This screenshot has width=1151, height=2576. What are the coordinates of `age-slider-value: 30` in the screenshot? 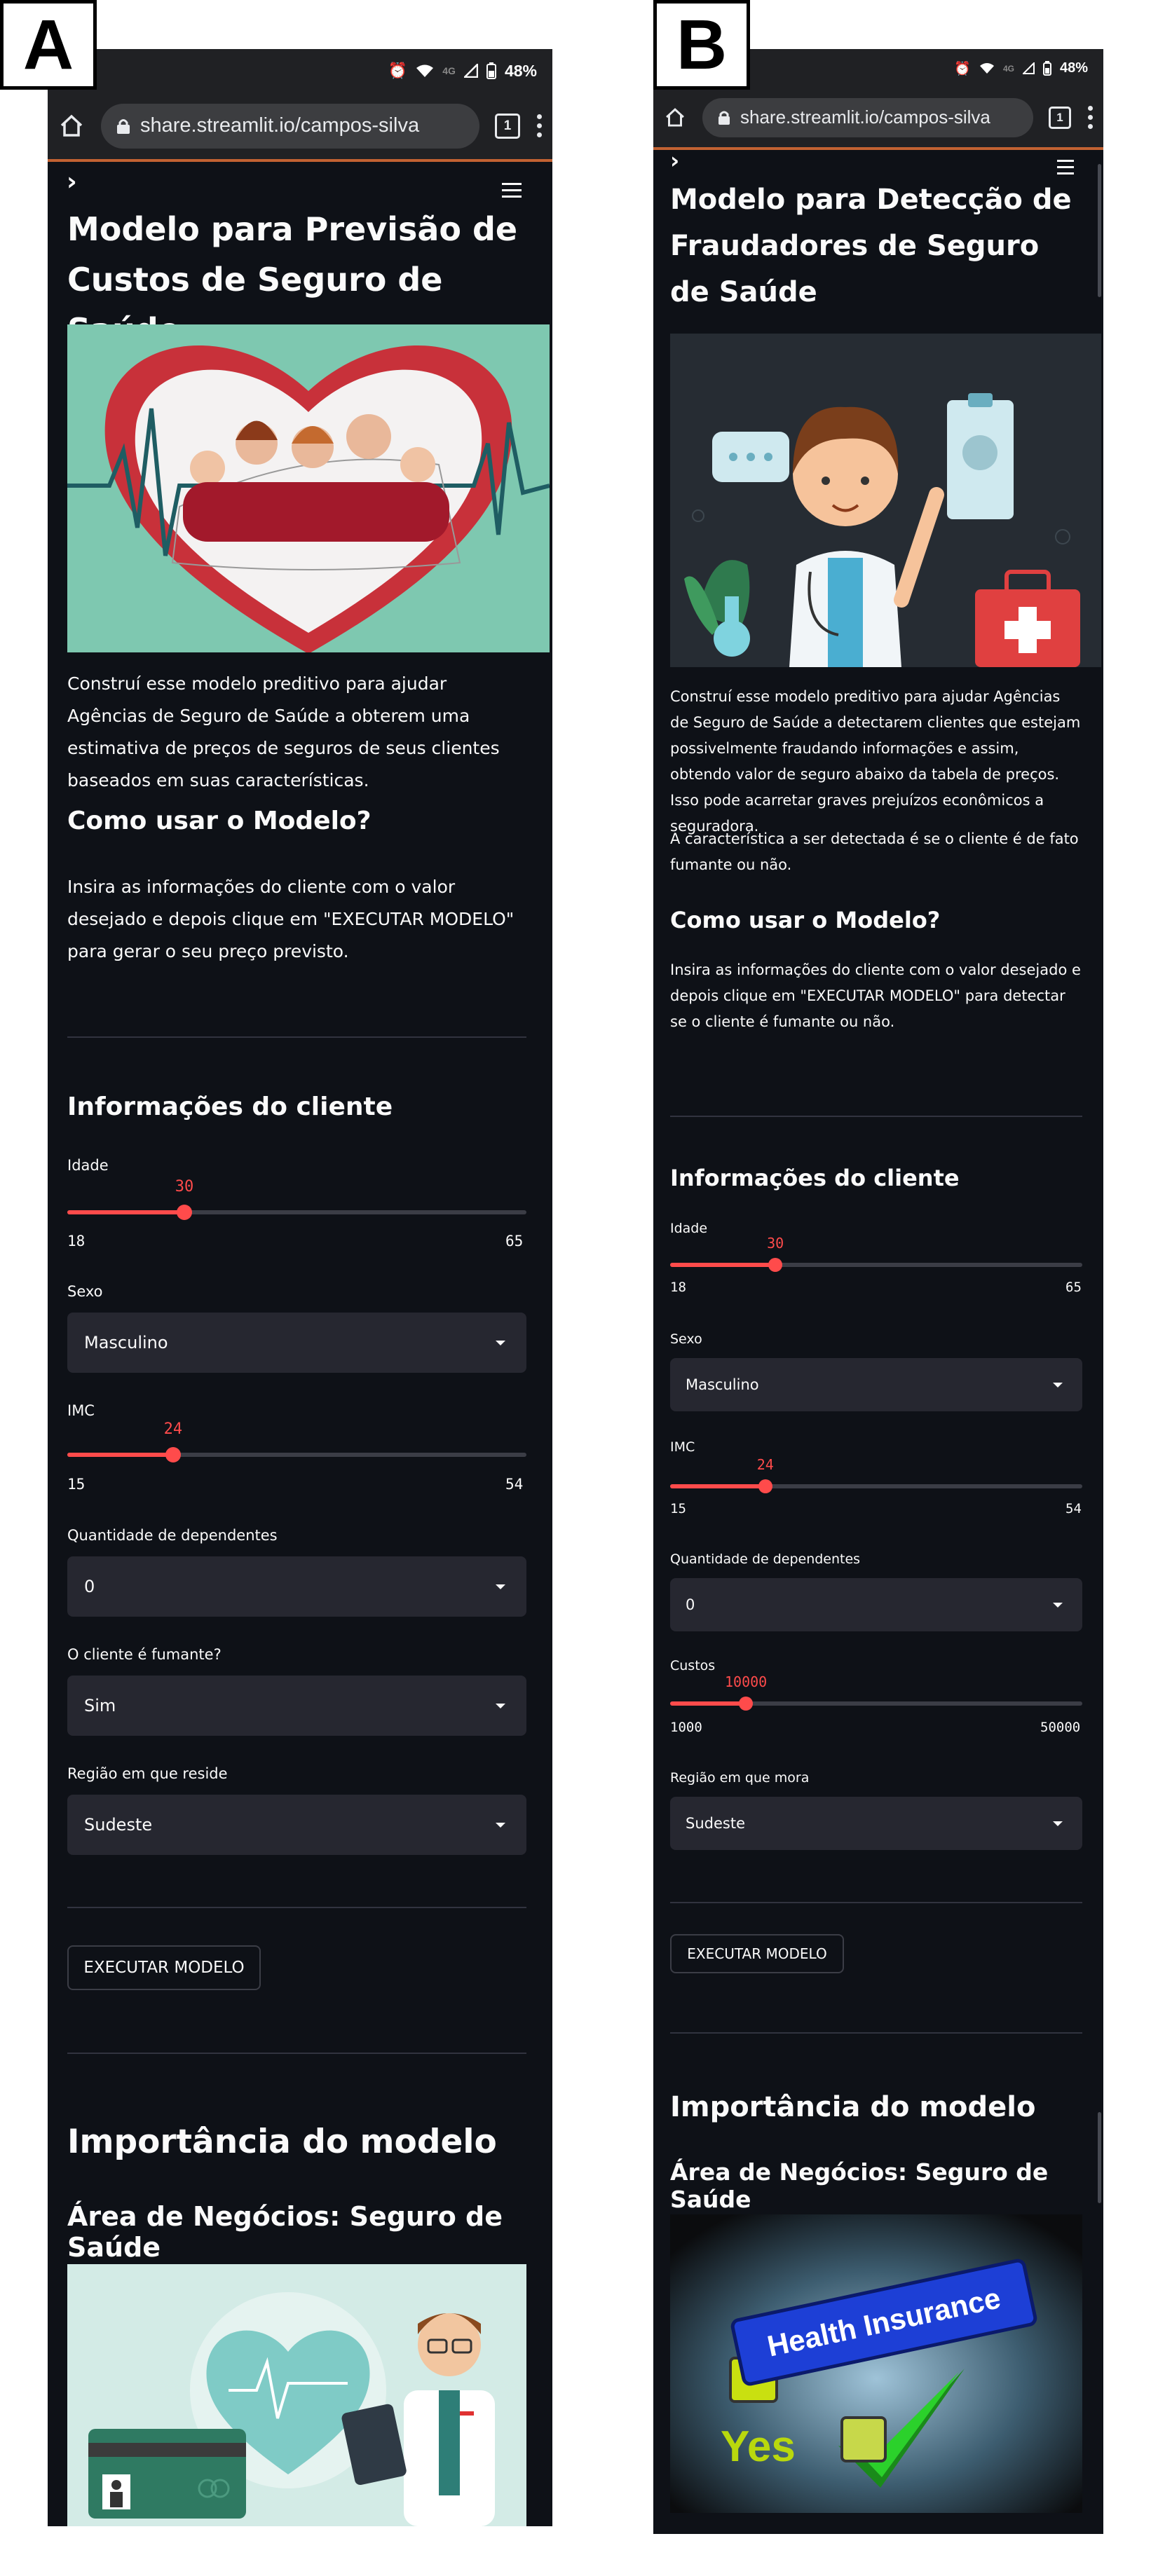 It's located at (775, 1243).